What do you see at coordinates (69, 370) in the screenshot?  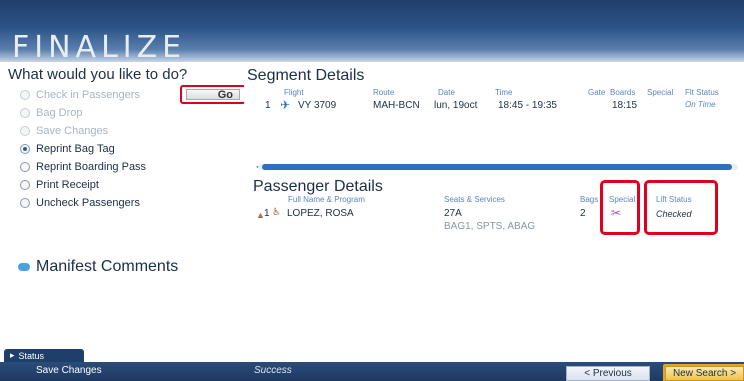 I see `status-action: Save Changes` at bounding box center [69, 370].